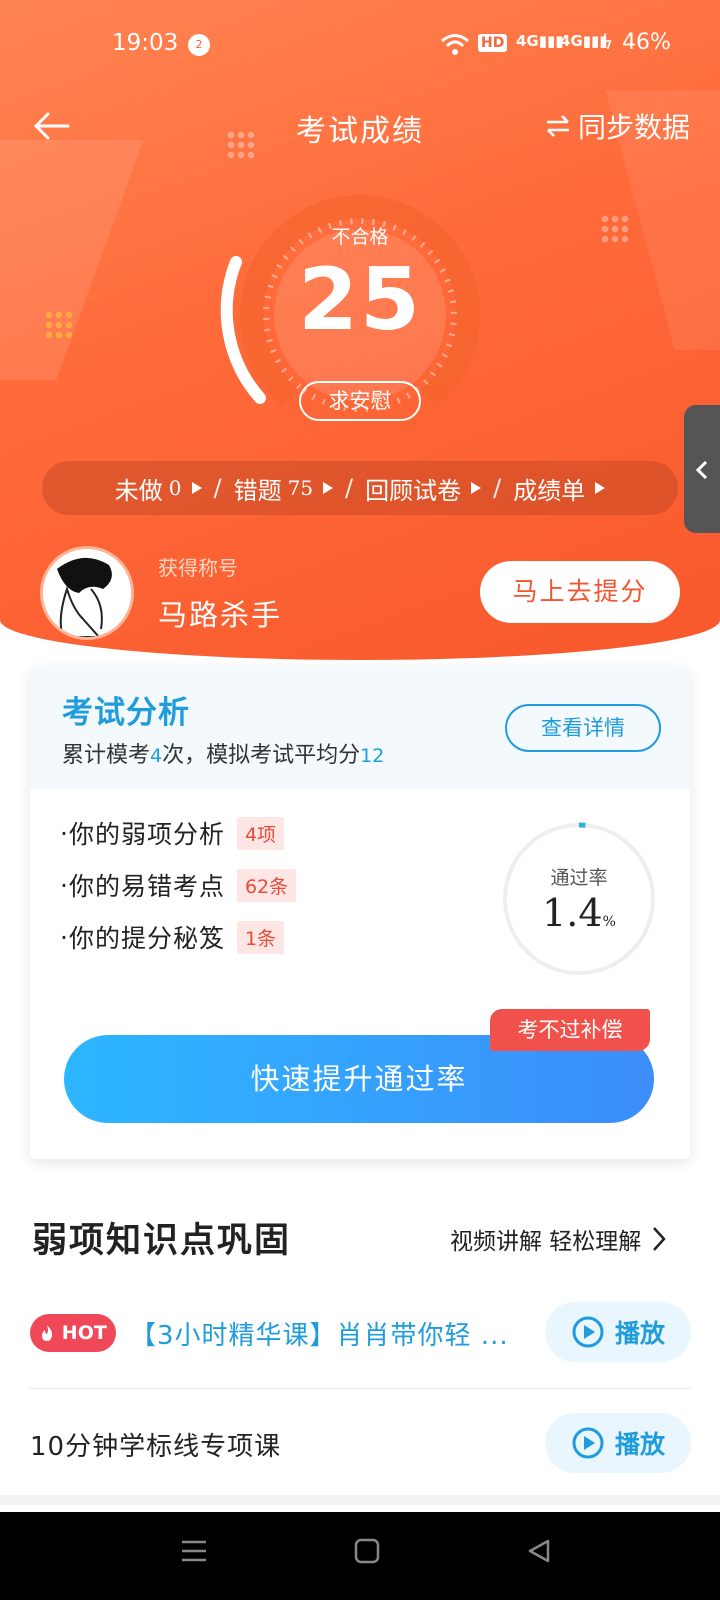 The image size is (720, 1600). I want to click on chevron-left-icon, so click(701, 469).